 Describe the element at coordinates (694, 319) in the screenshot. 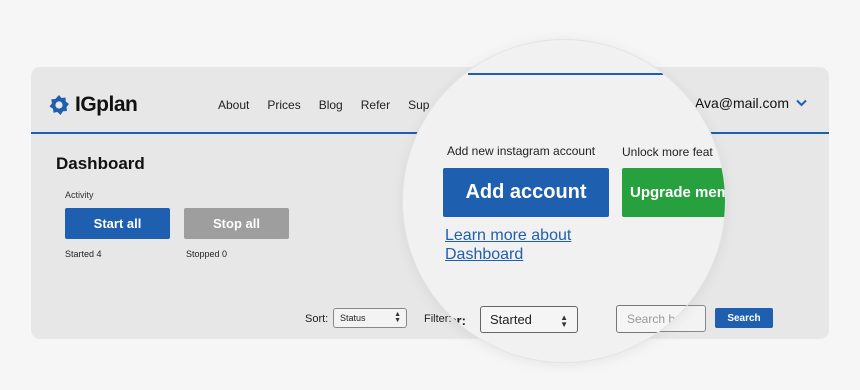

I see `search-icon` at that location.